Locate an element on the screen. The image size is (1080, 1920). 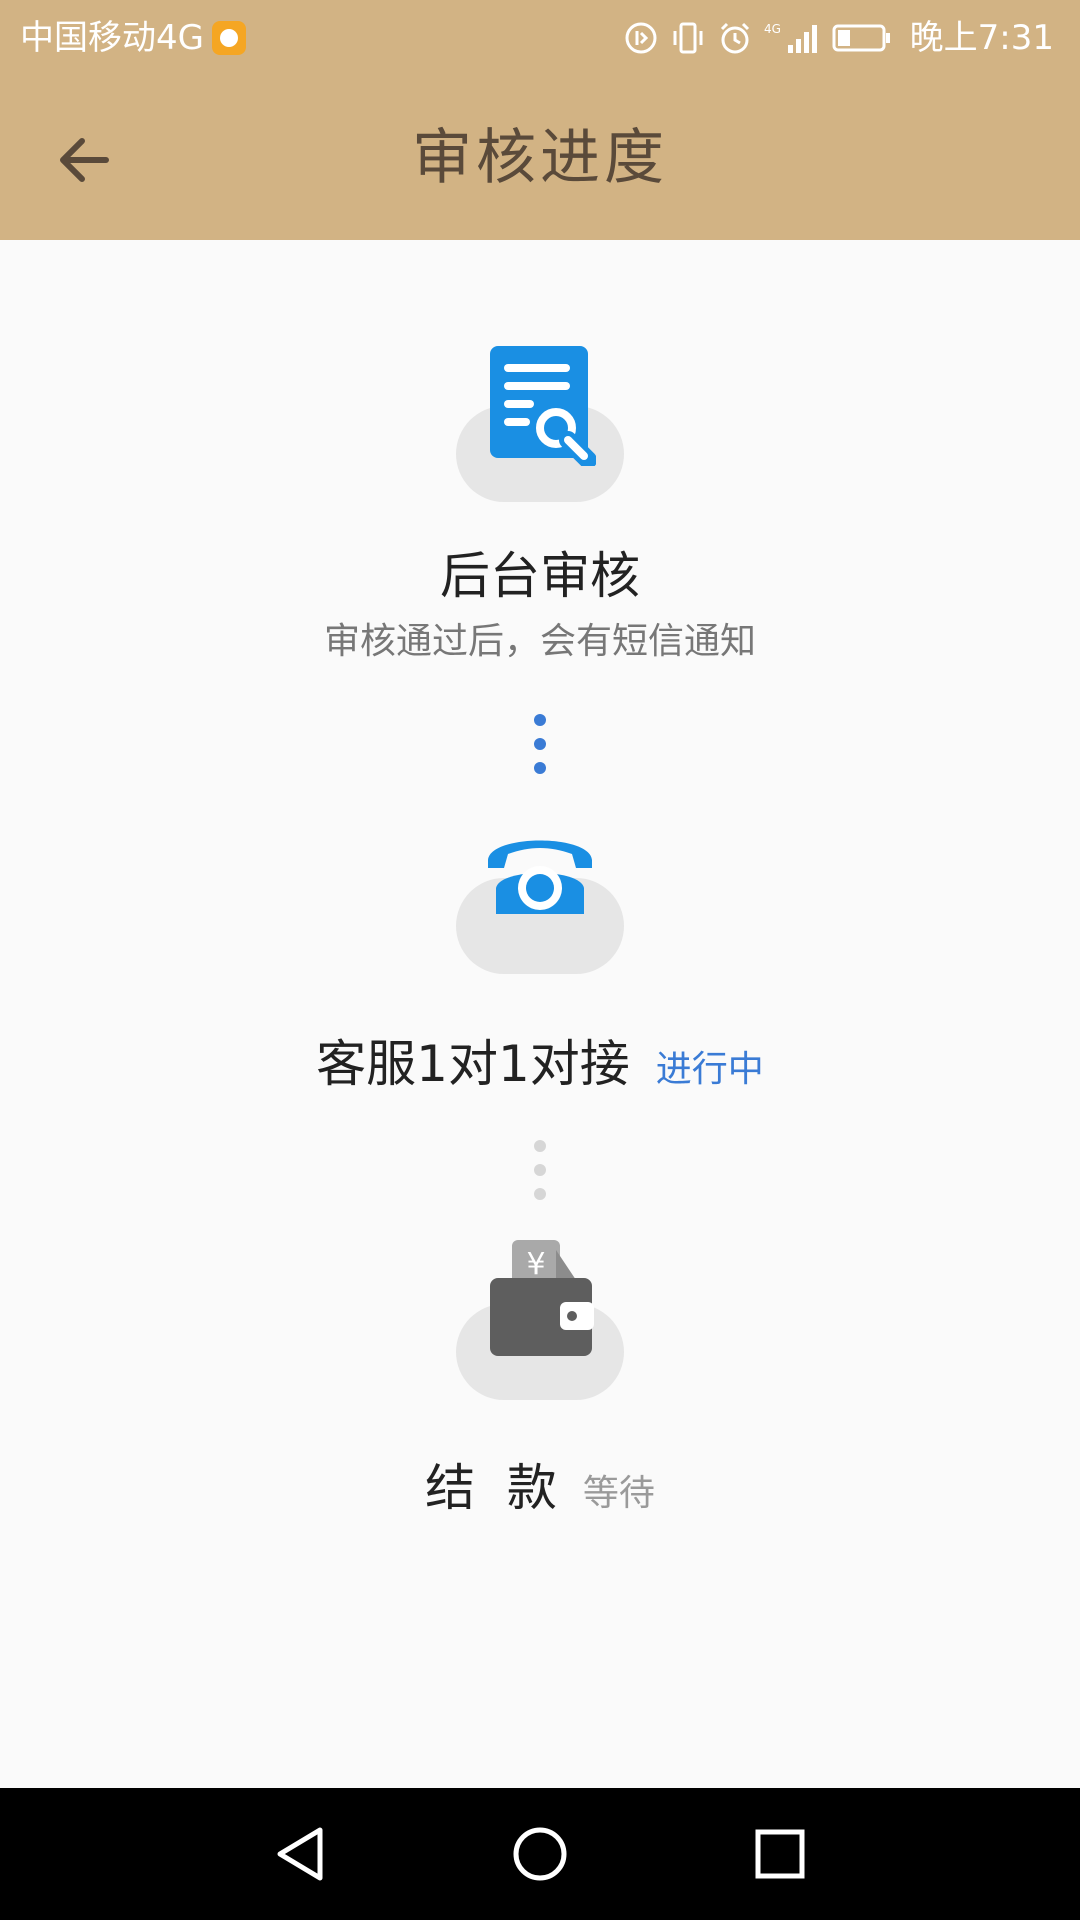
step-1-icon-container is located at coordinates (540, 422).